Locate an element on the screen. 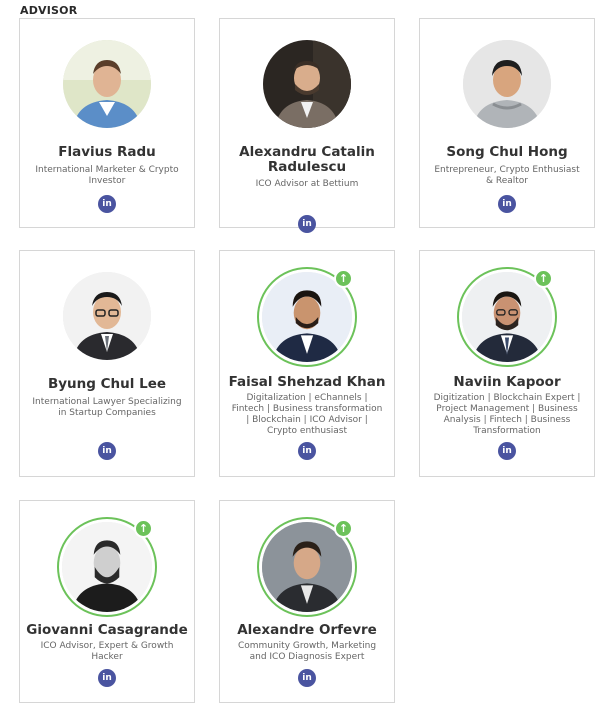 This screenshot has width=616, height=714. advisor-name: Song Chul Hong is located at coordinates (507, 152).